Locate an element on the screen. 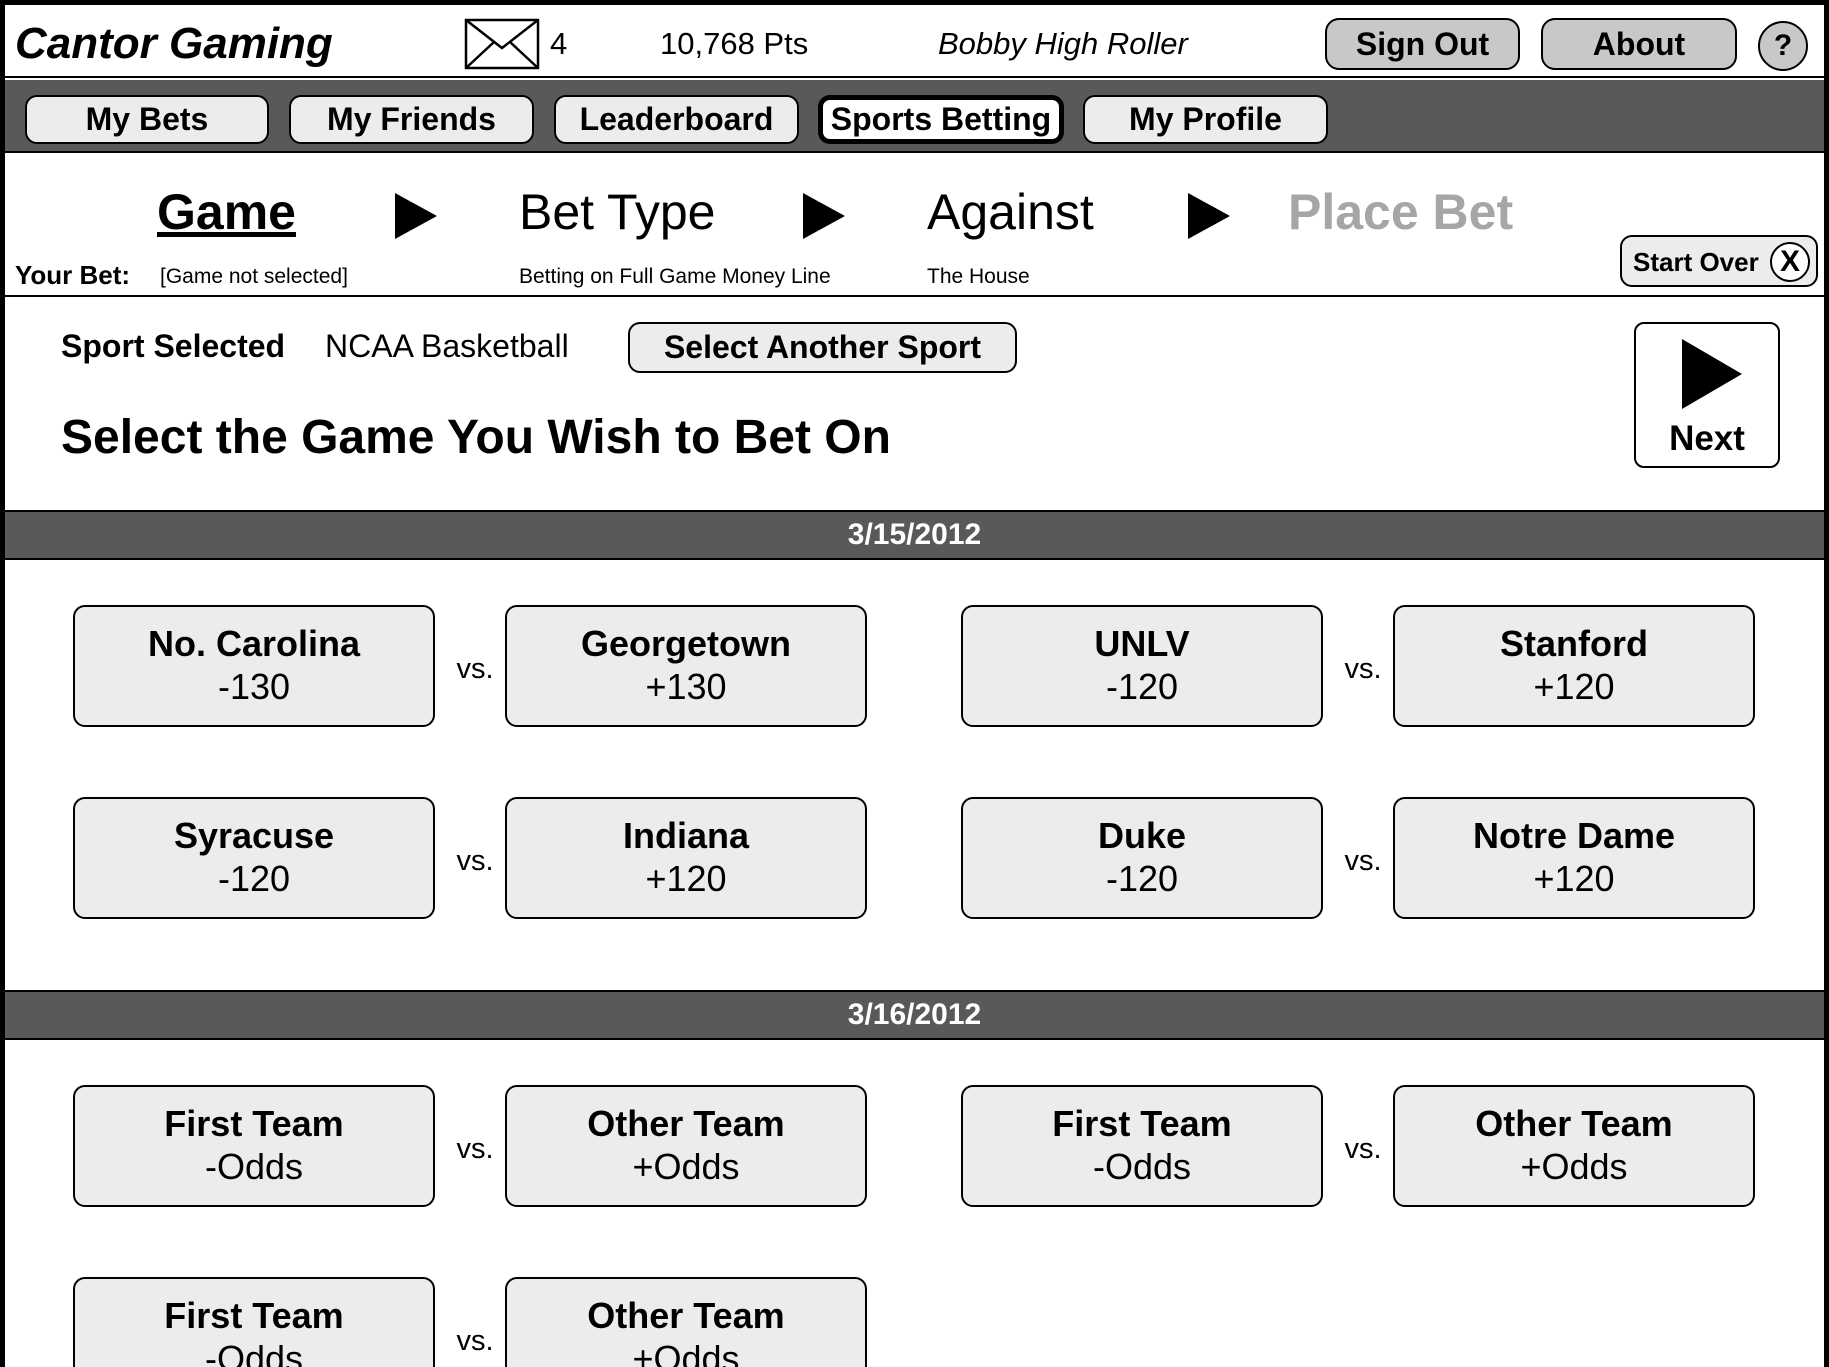  tab-my-bets: My Bets is located at coordinates (147, 119).